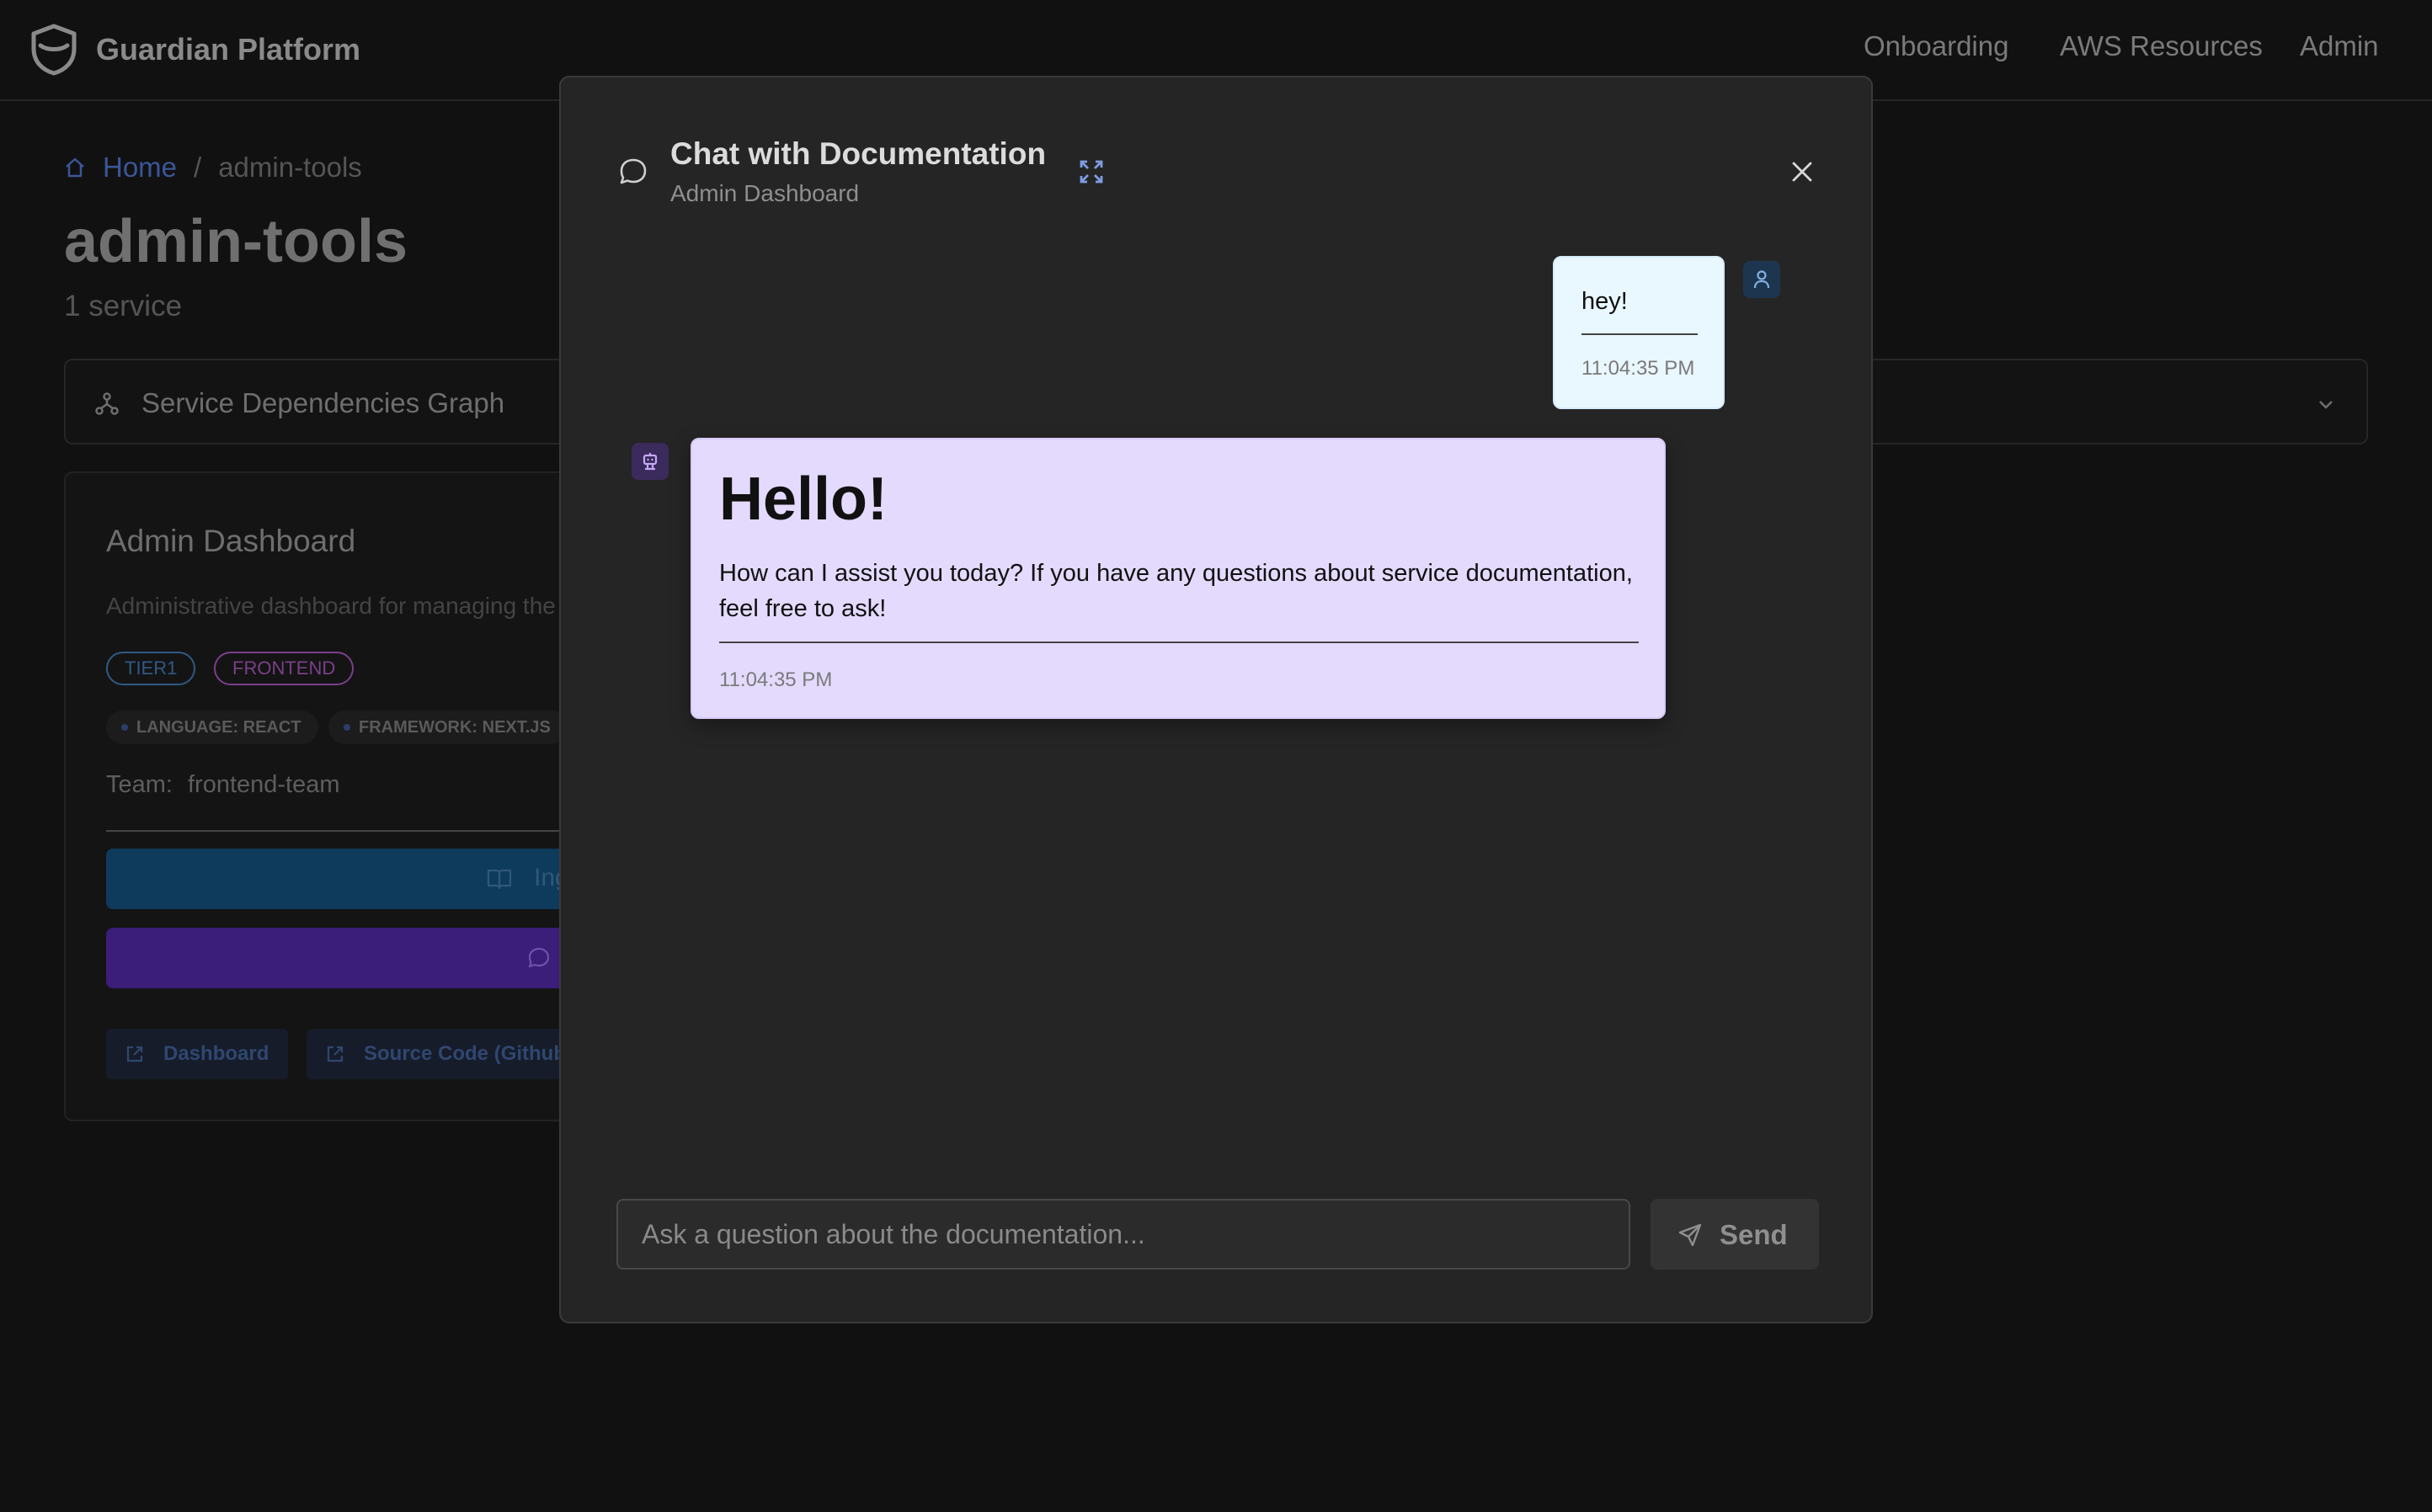  What do you see at coordinates (448, 727) in the screenshot?
I see `meta-framework: FRAMEWORK: NEXT.JS` at bounding box center [448, 727].